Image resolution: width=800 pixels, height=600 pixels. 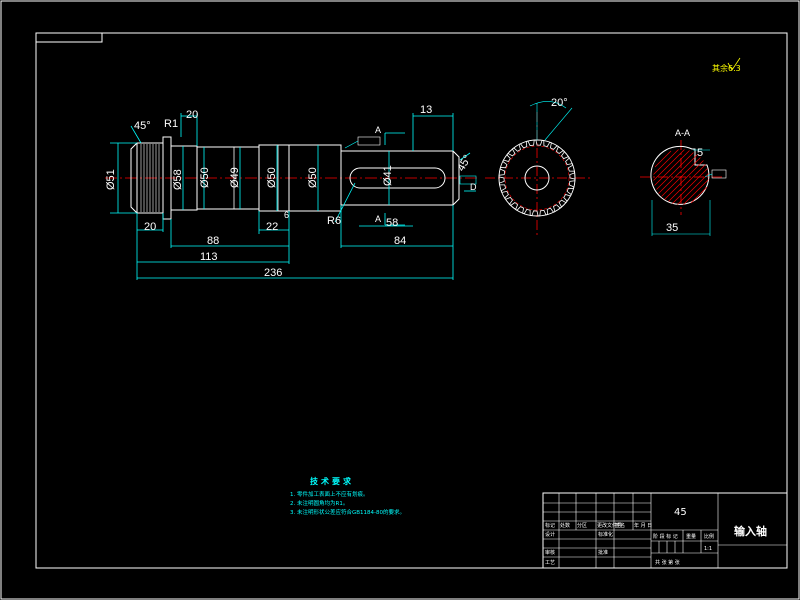 I want to click on tb-header-count: 处数, so click(x=565, y=525).